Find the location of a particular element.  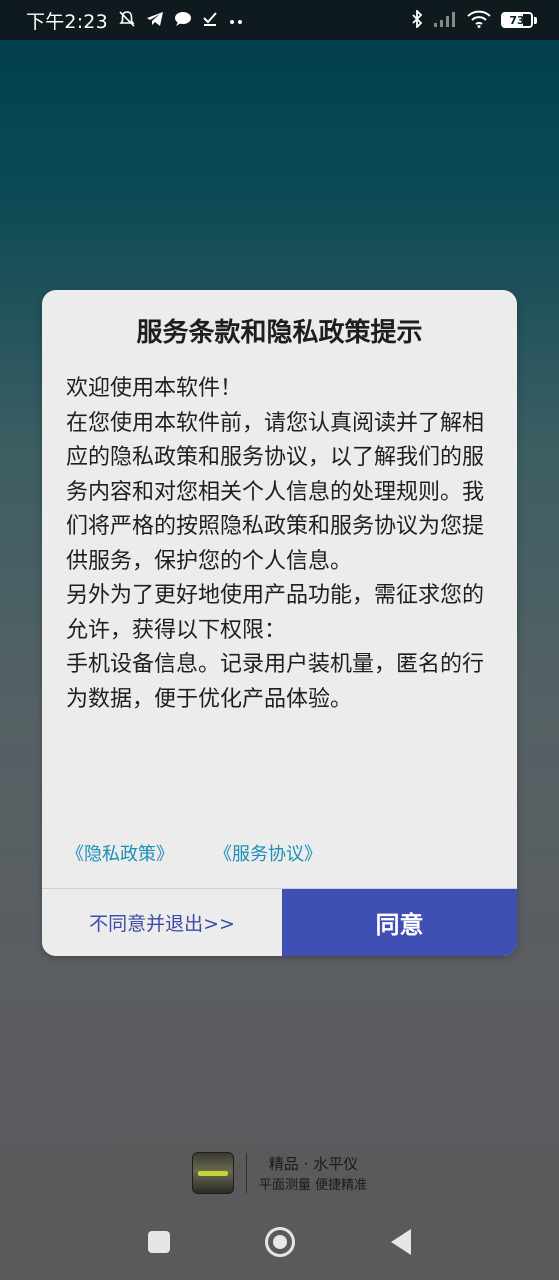

status-bar-left: 下午2:23 is located at coordinates (135, 20).